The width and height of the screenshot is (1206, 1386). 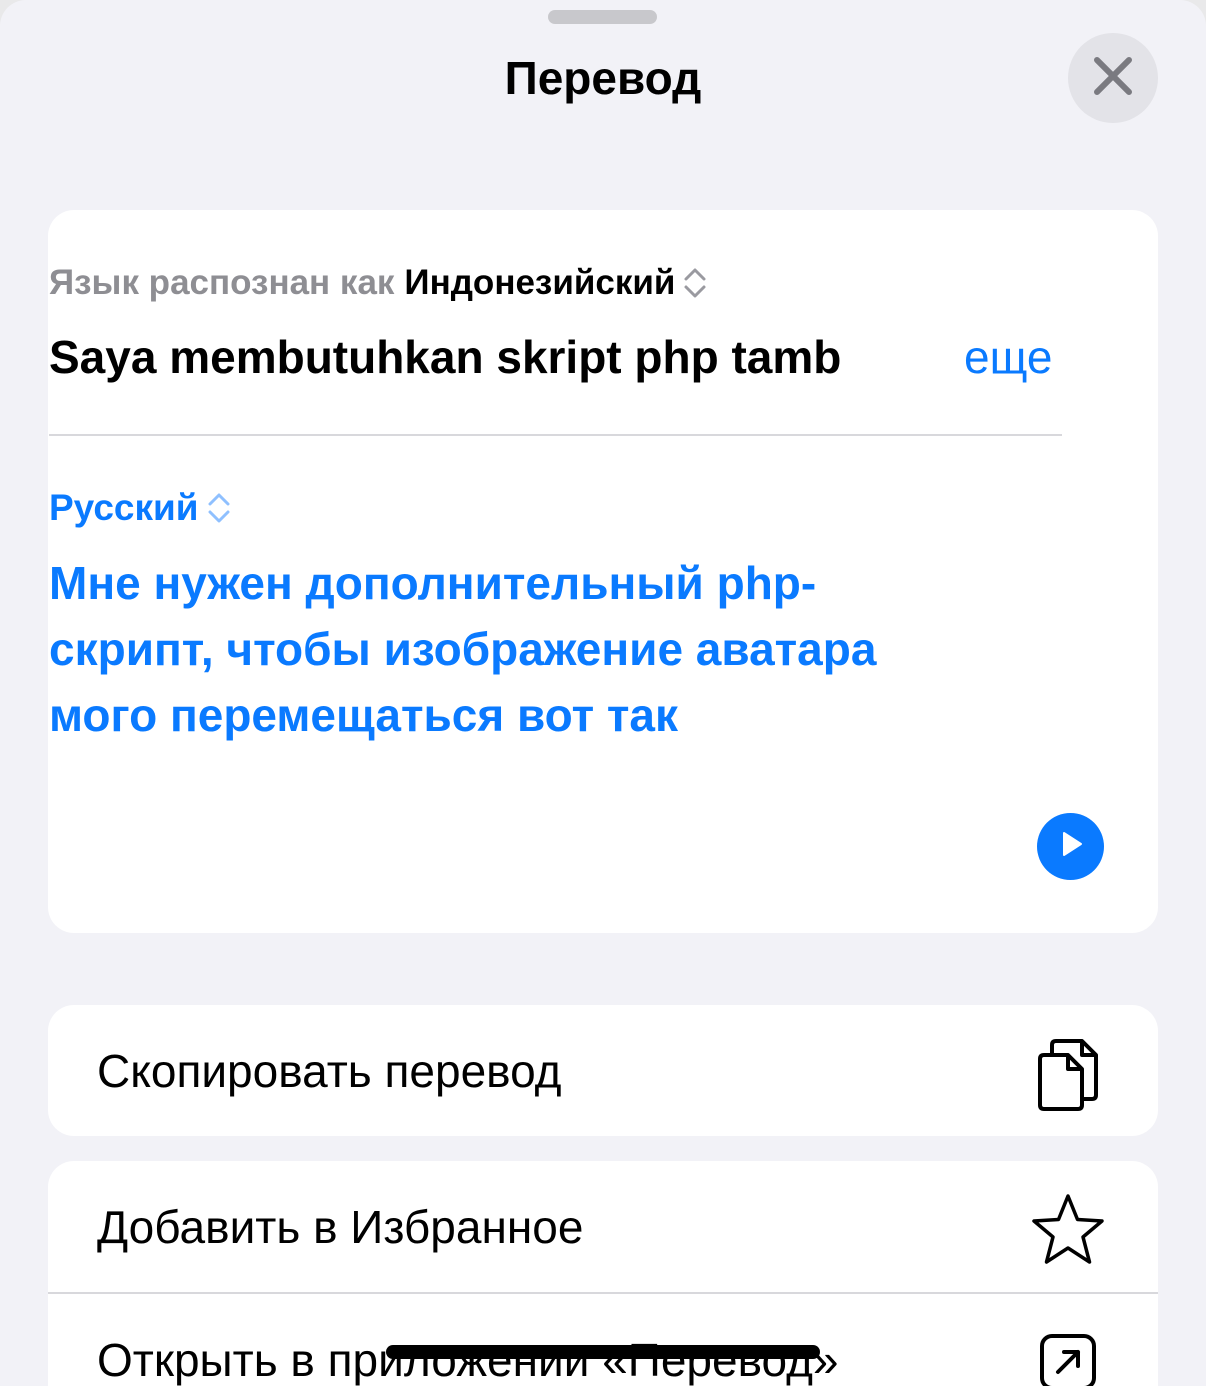 I want to click on copy-translation-label: Скопировать перевод, so click(x=329, y=1071).